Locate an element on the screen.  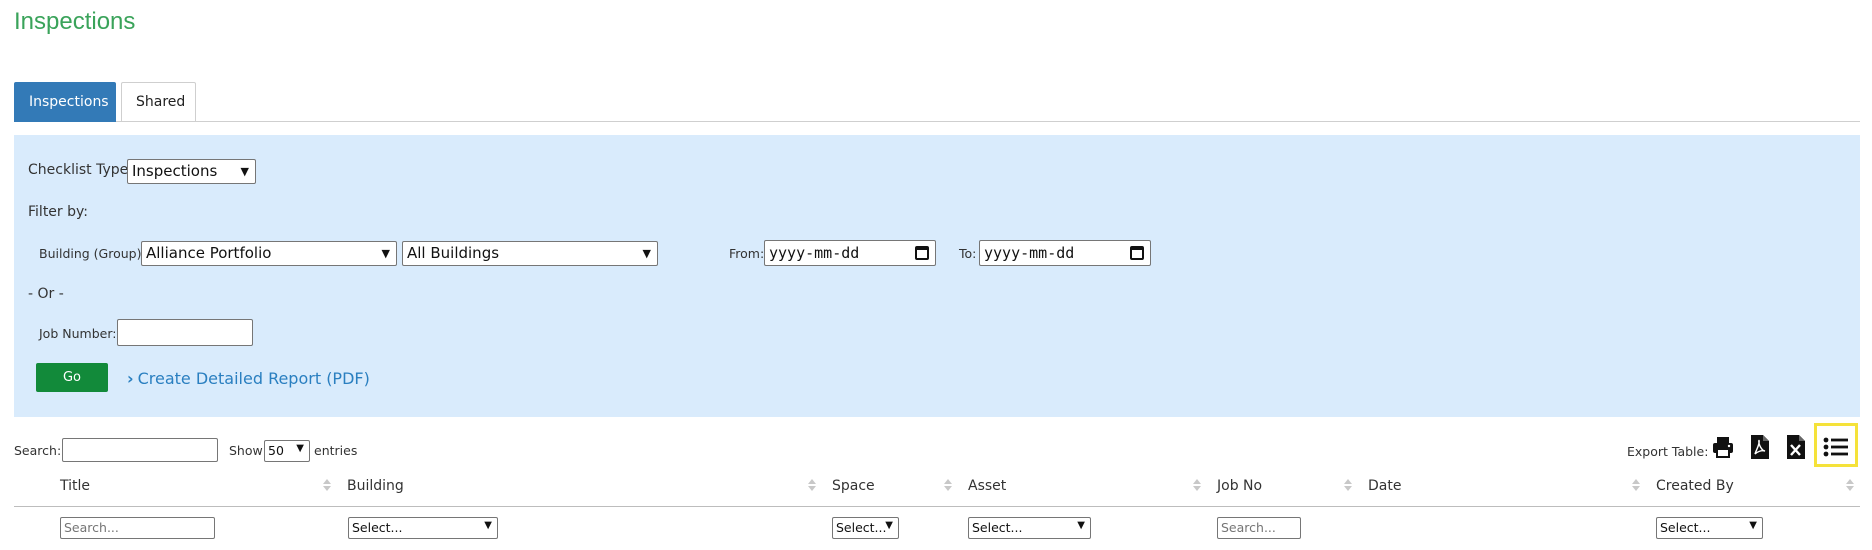
space-filter-select: Select... ▼ is located at coordinates (865, 528).